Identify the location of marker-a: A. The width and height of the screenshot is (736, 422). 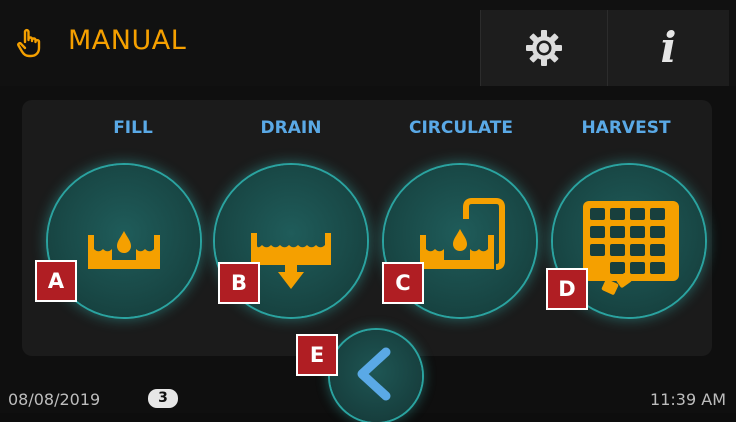
(56, 281).